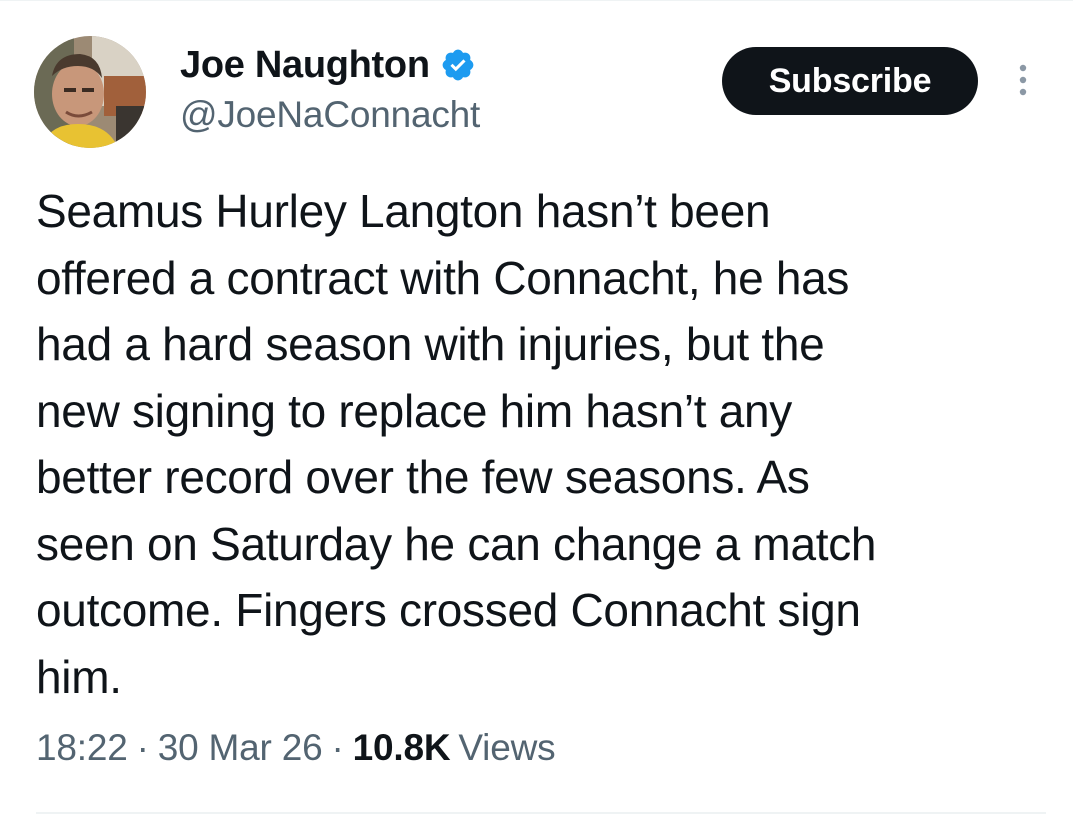  What do you see at coordinates (1023, 82) in the screenshot?
I see `more-options-icon` at bounding box center [1023, 82].